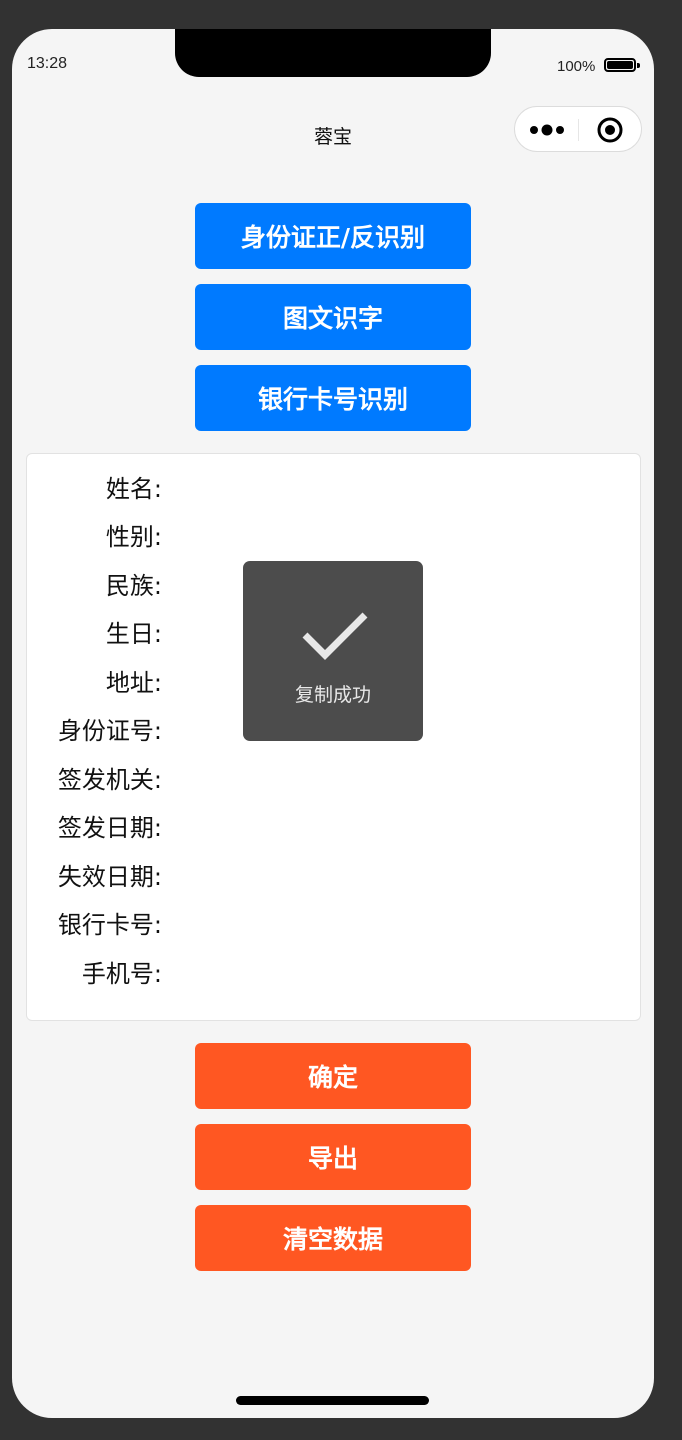 This screenshot has width=682, height=1440. What do you see at coordinates (549, 130) in the screenshot?
I see `more-dots-icon` at bounding box center [549, 130].